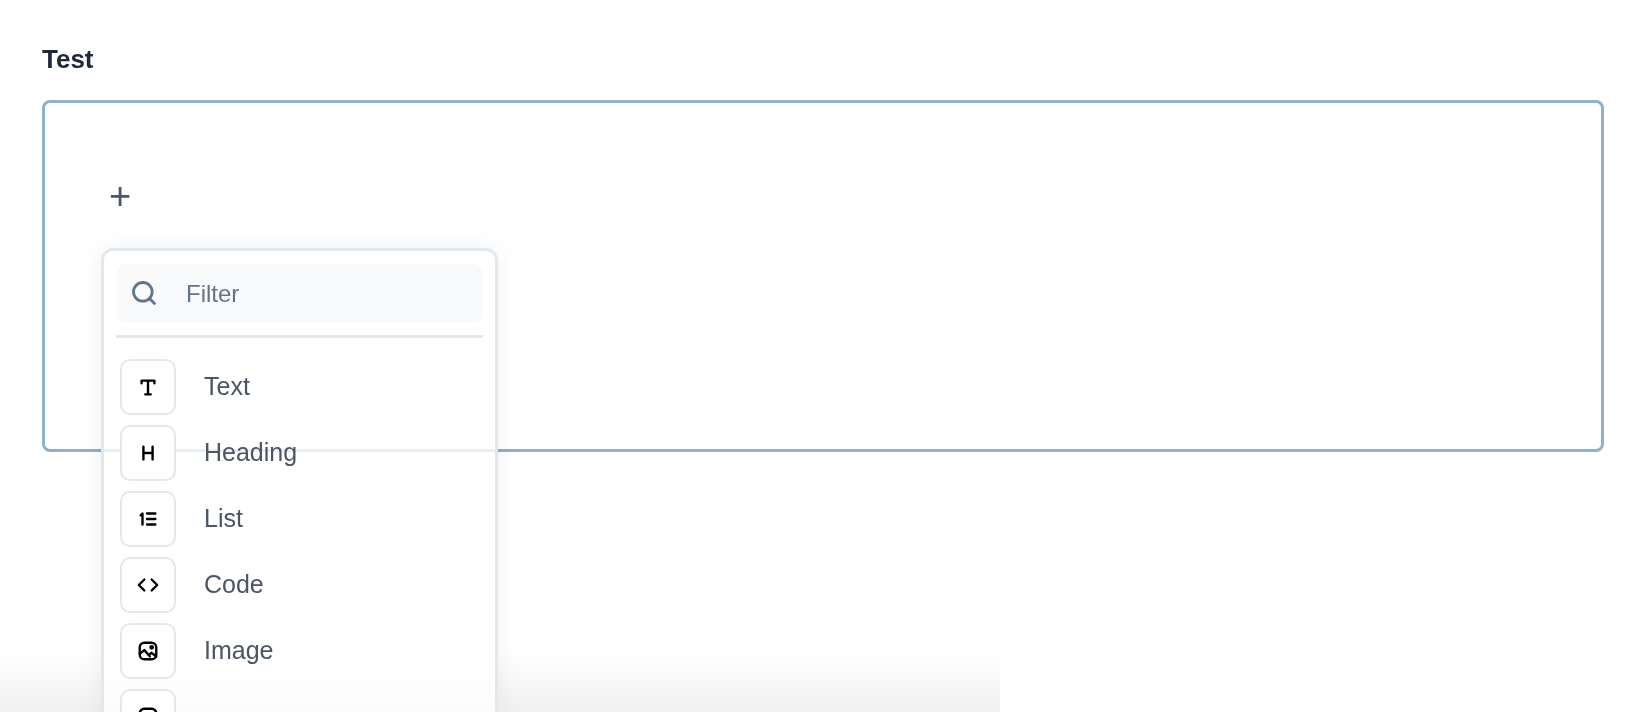 This screenshot has height=712, width=1646. What do you see at coordinates (239, 651) in the screenshot?
I see `block-type-label: Image` at bounding box center [239, 651].